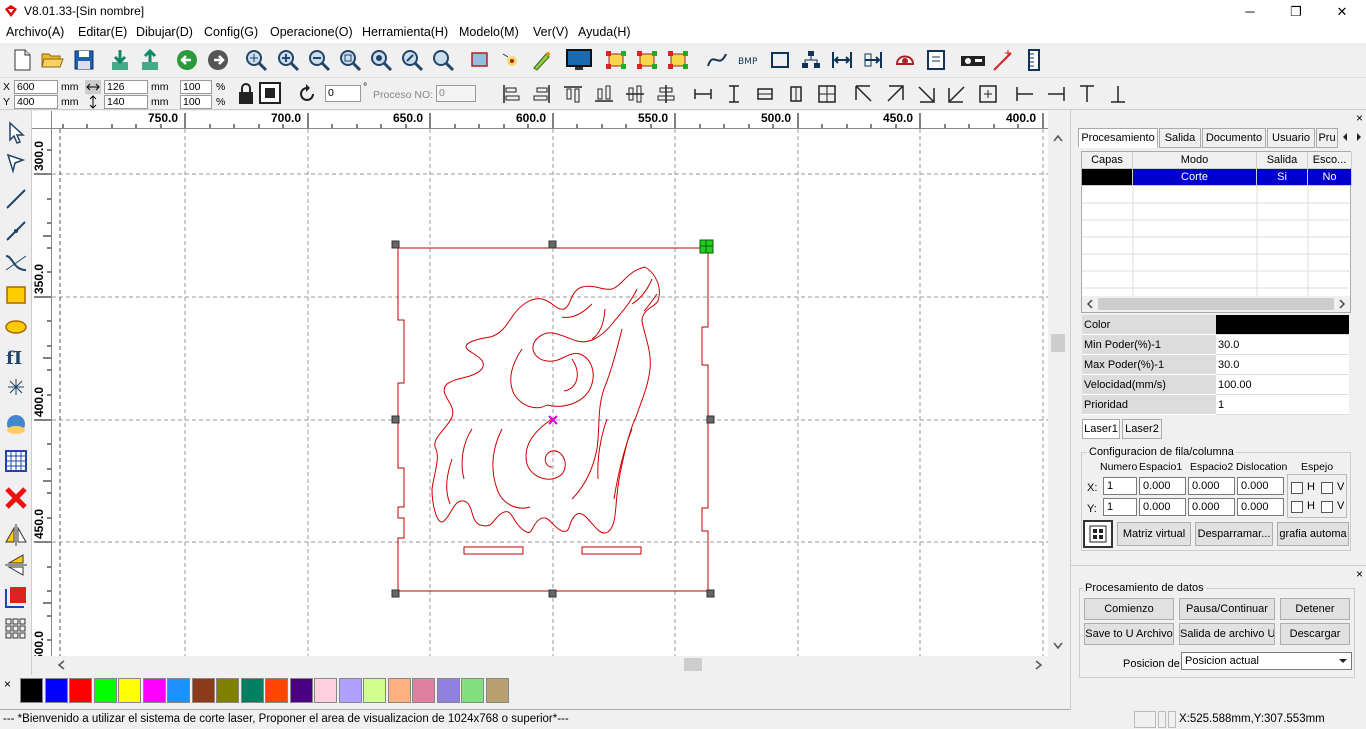  What do you see at coordinates (16, 387) in the screenshot?
I see `point-tool-icon` at bounding box center [16, 387].